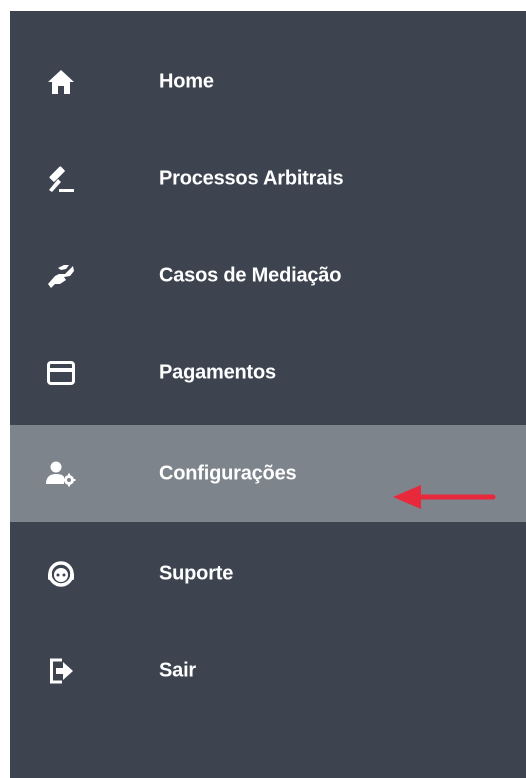 This screenshot has height=778, width=526. What do you see at coordinates (61, 474) in the screenshot?
I see `user-settings-icon` at bounding box center [61, 474].